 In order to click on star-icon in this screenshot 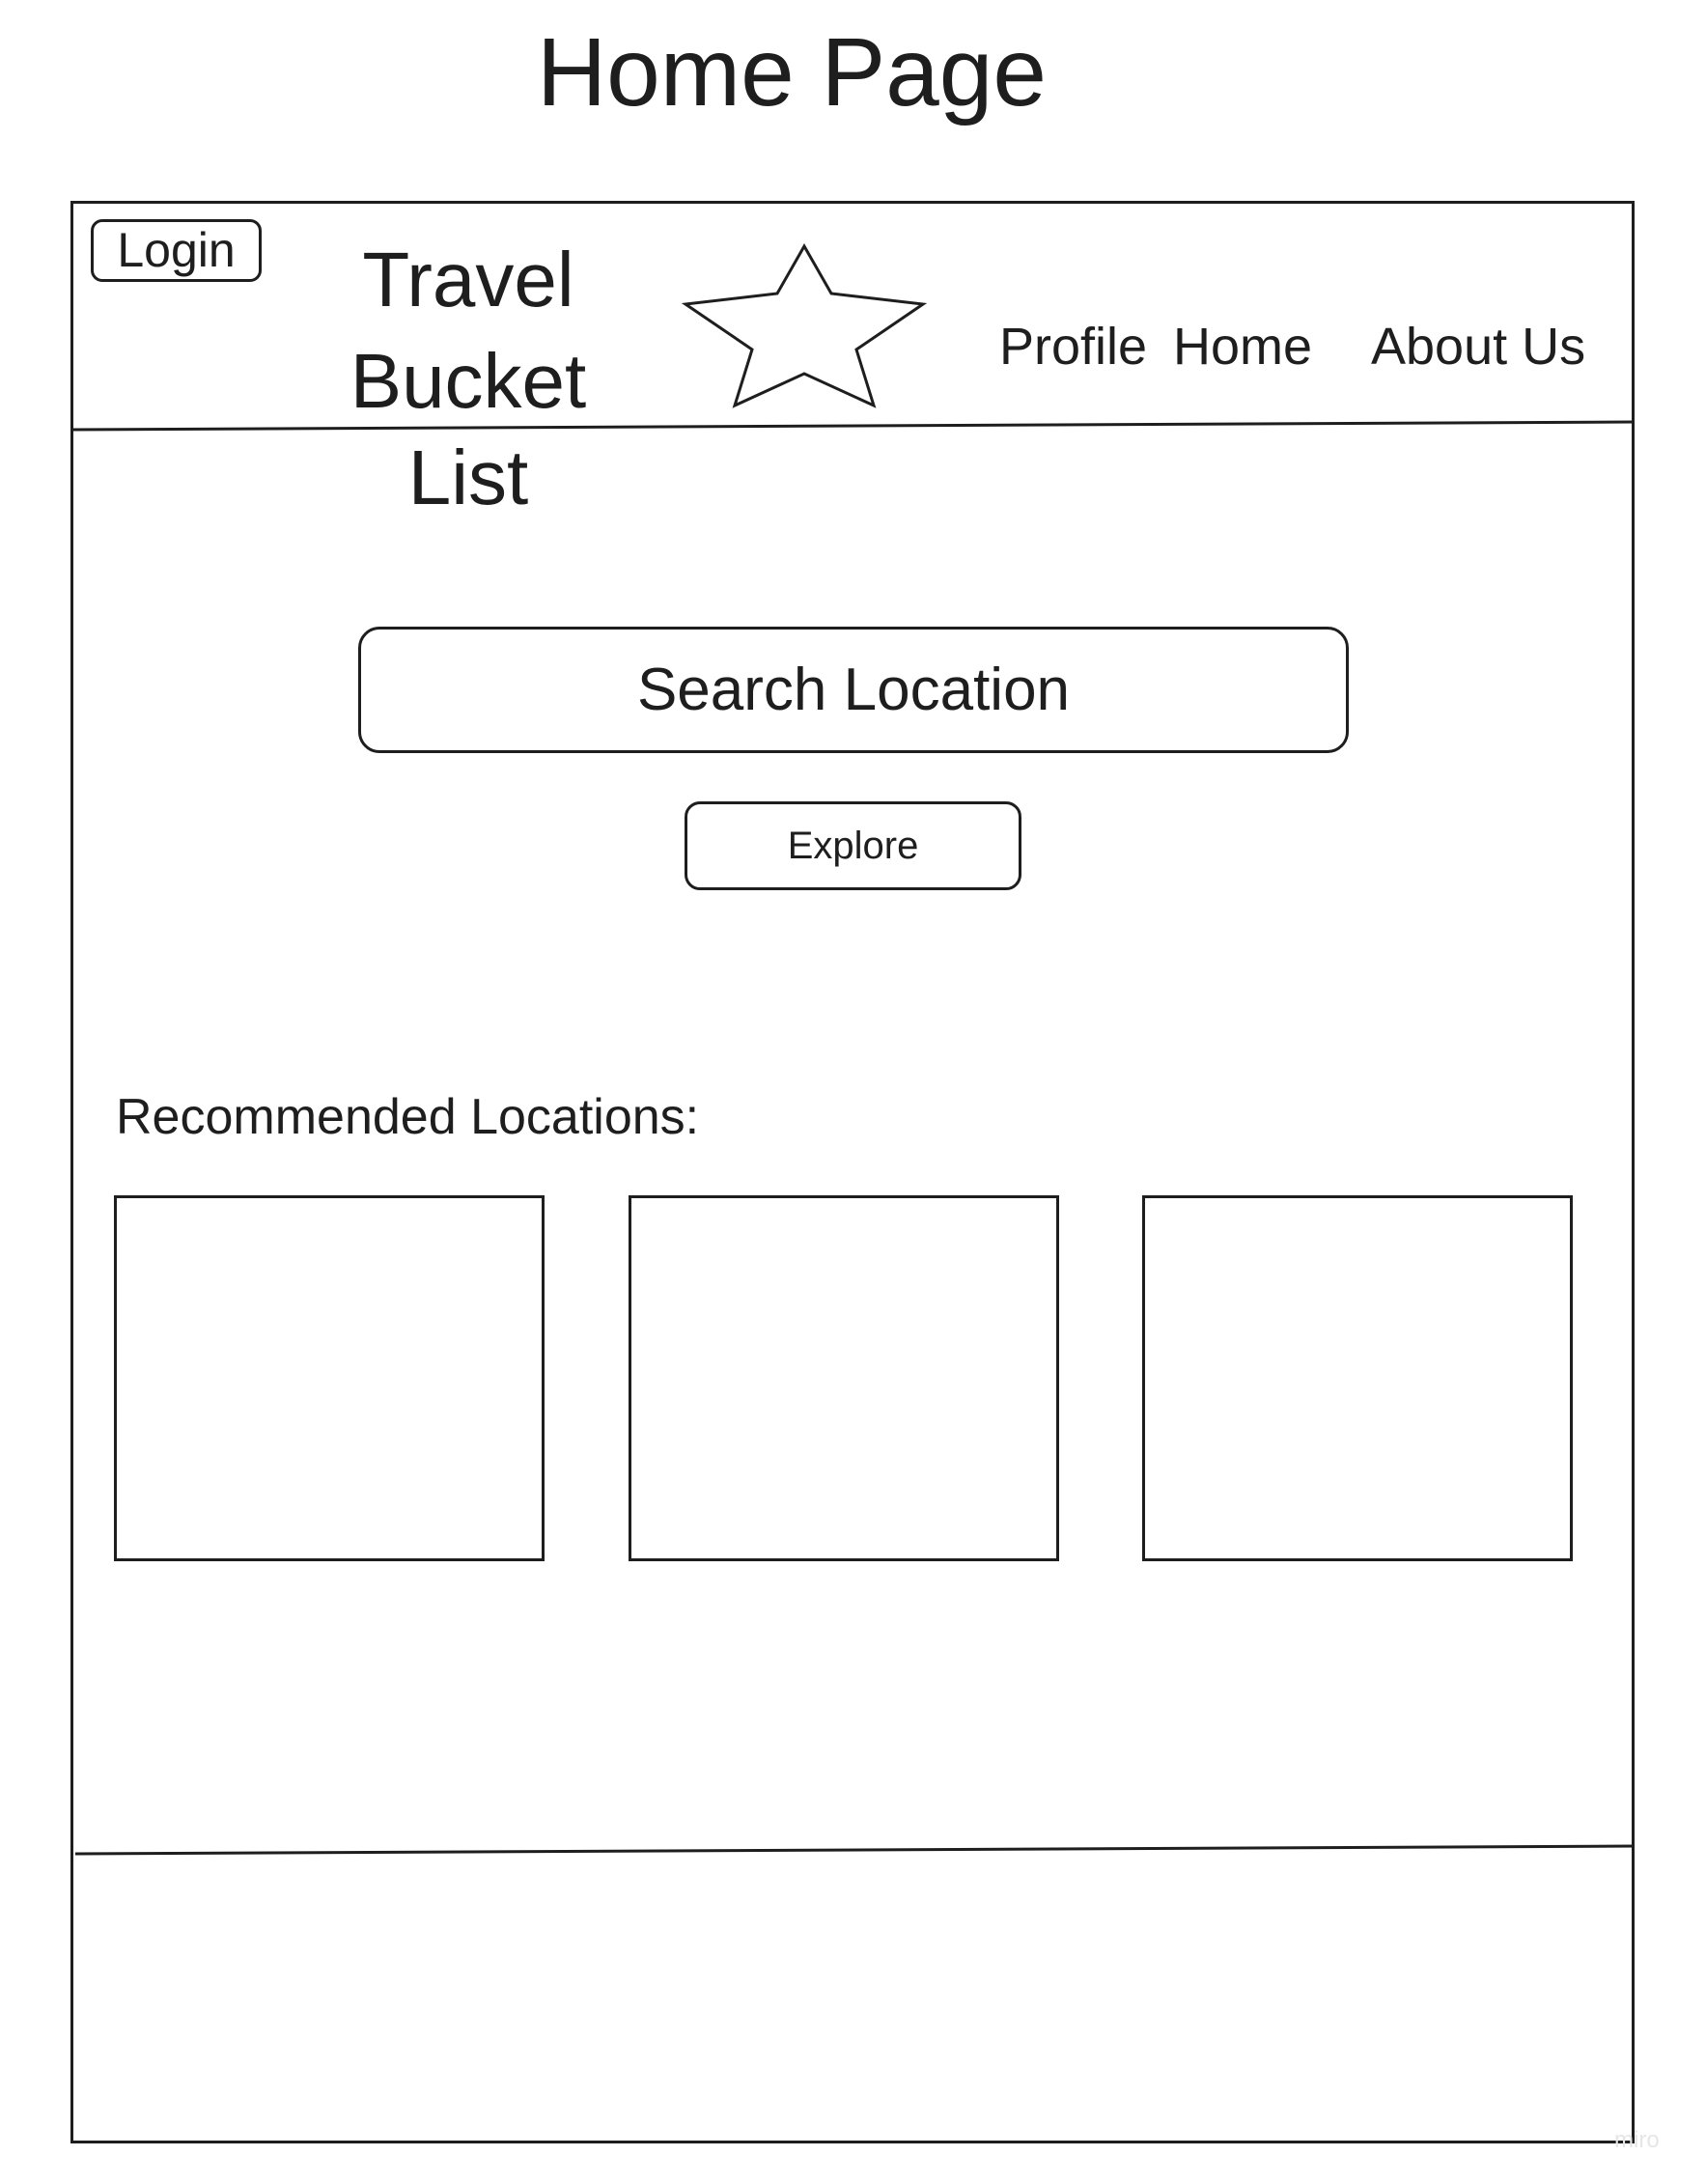, I will do `click(804, 326)`.